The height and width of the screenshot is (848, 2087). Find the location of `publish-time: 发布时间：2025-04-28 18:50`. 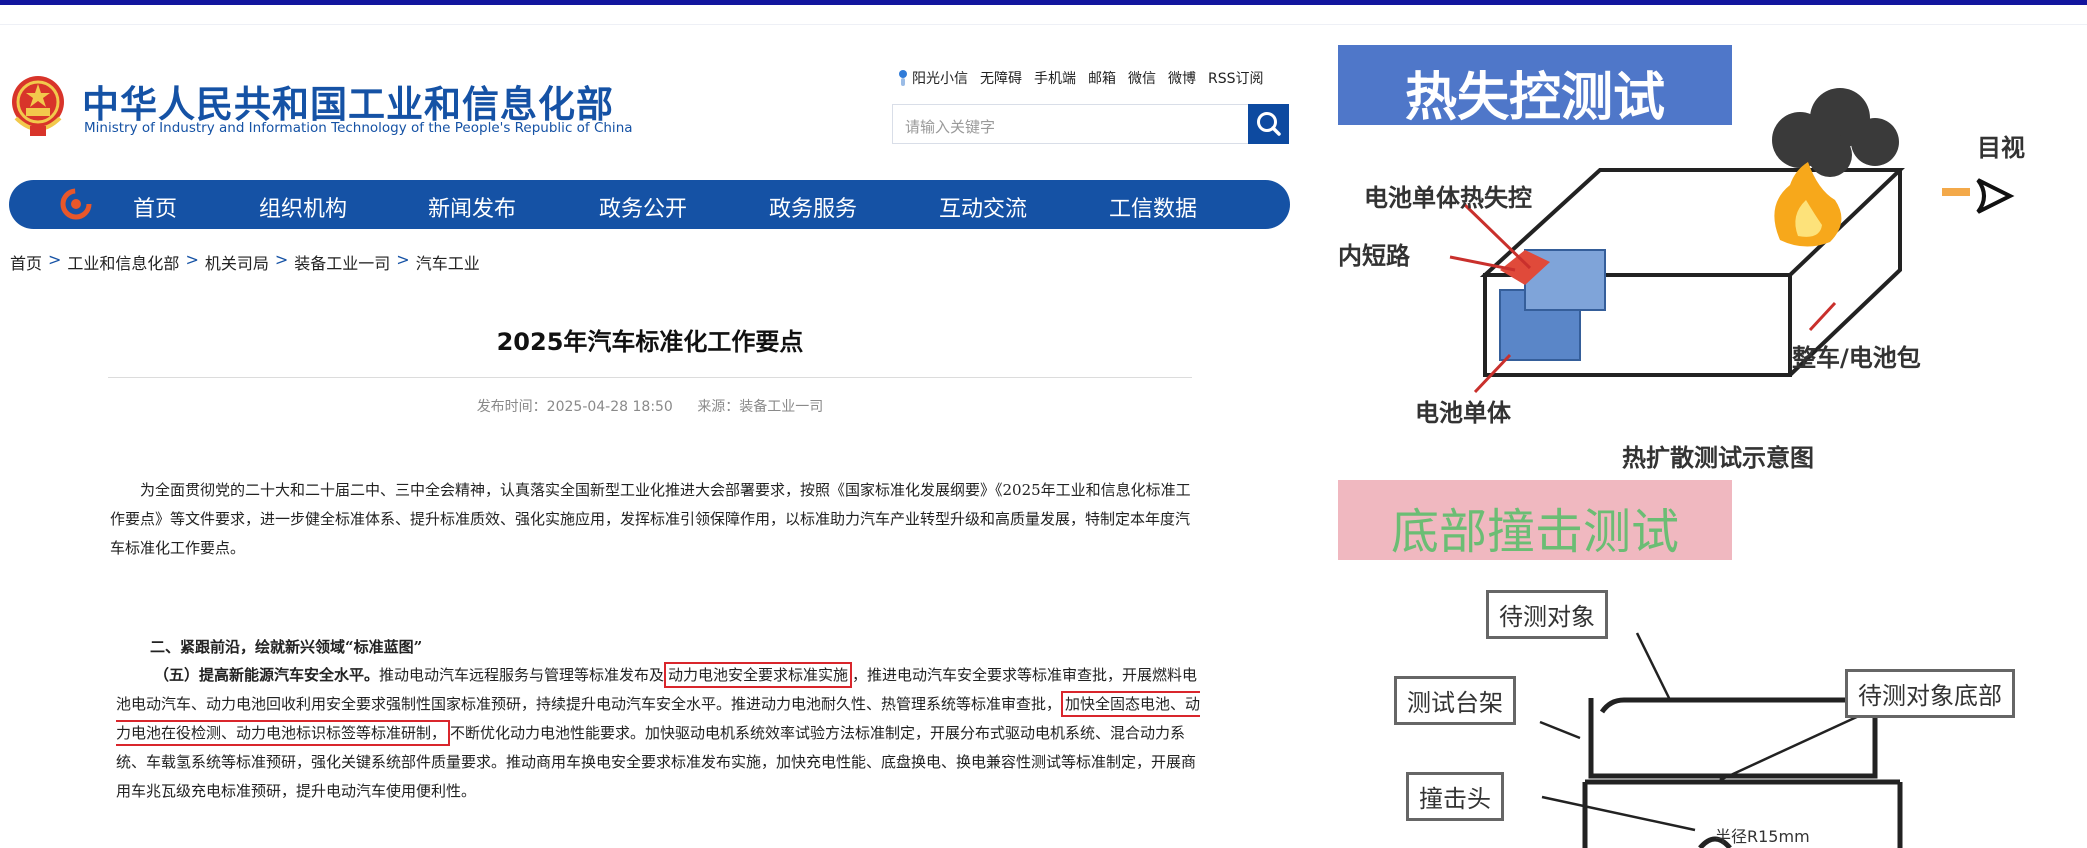

publish-time: 发布时间：2025-04-28 18:50 is located at coordinates (574, 407).